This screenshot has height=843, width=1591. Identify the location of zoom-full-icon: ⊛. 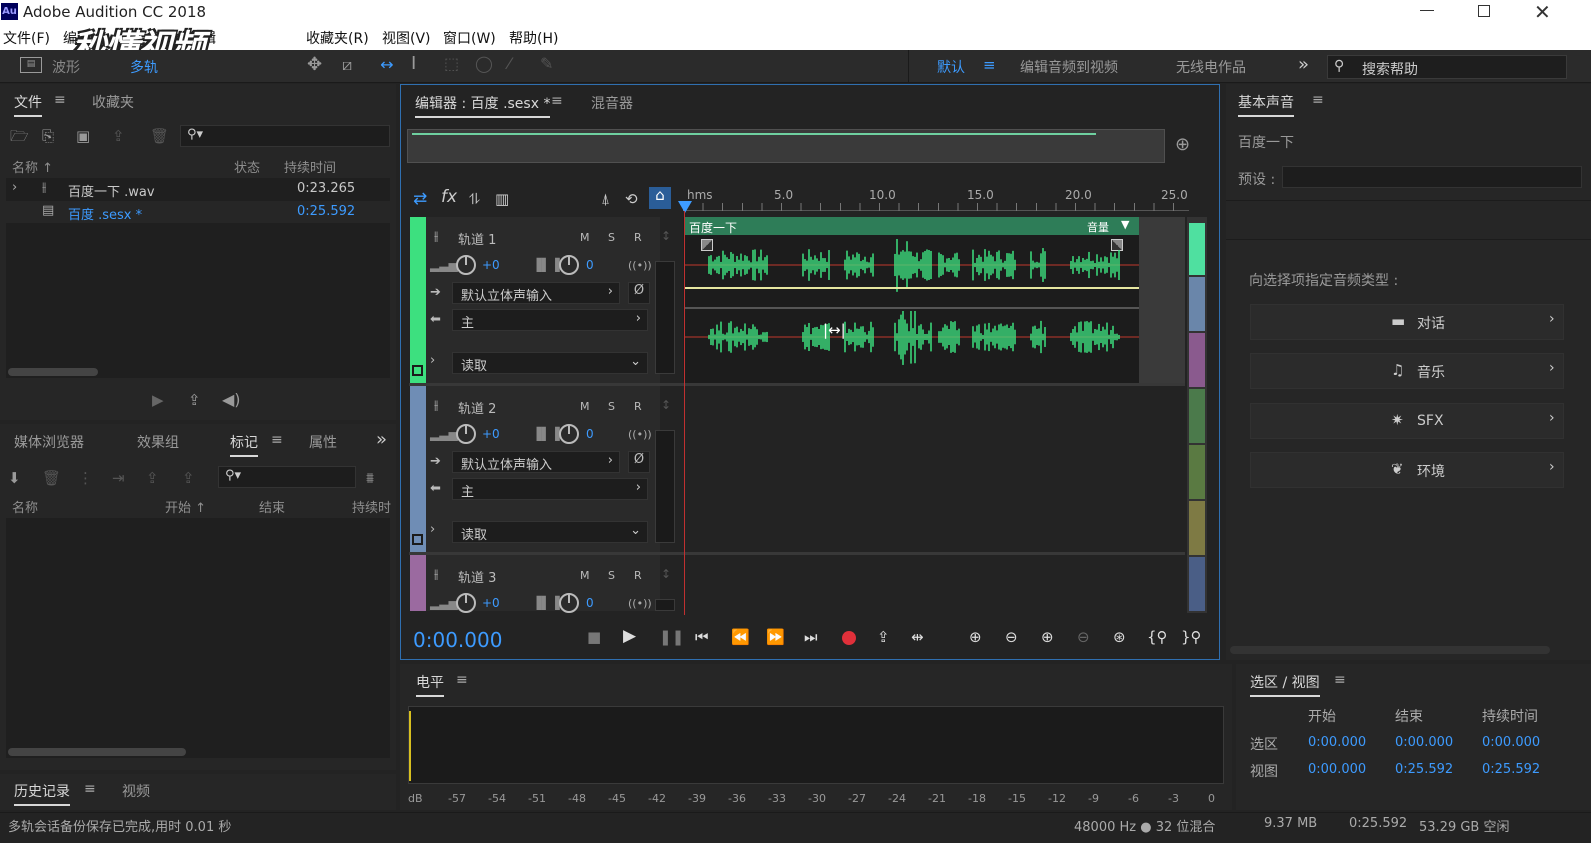
(1119, 637).